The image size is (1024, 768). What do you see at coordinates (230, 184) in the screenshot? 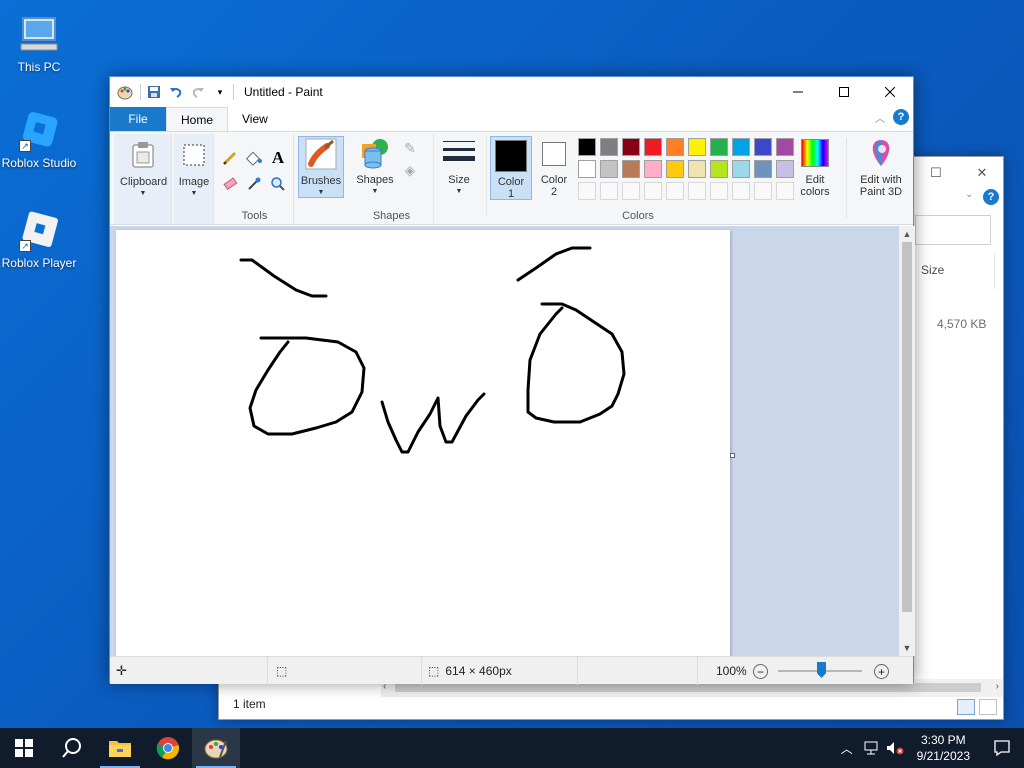
I see `eraser-icon` at bounding box center [230, 184].